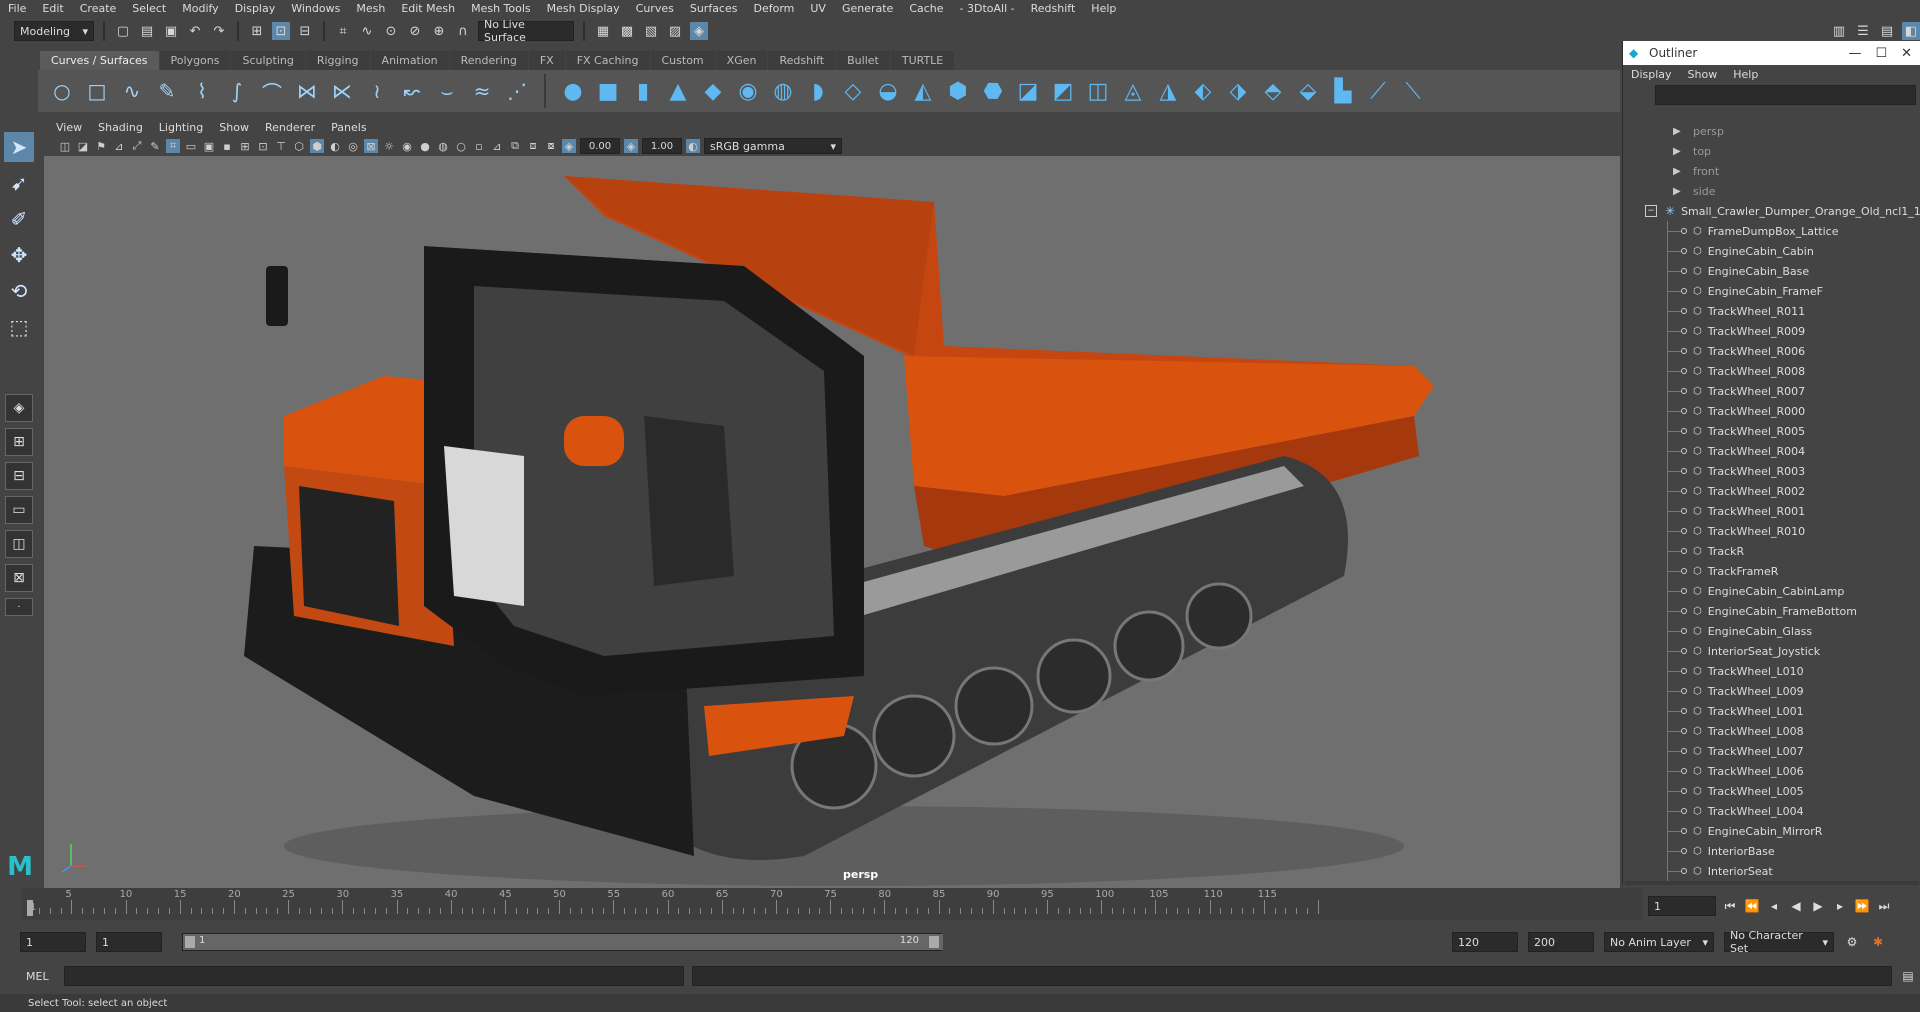 This screenshot has height=1012, width=1920. What do you see at coordinates (1203, 91) in the screenshot?
I see `extend-surface-icon: ⬖` at bounding box center [1203, 91].